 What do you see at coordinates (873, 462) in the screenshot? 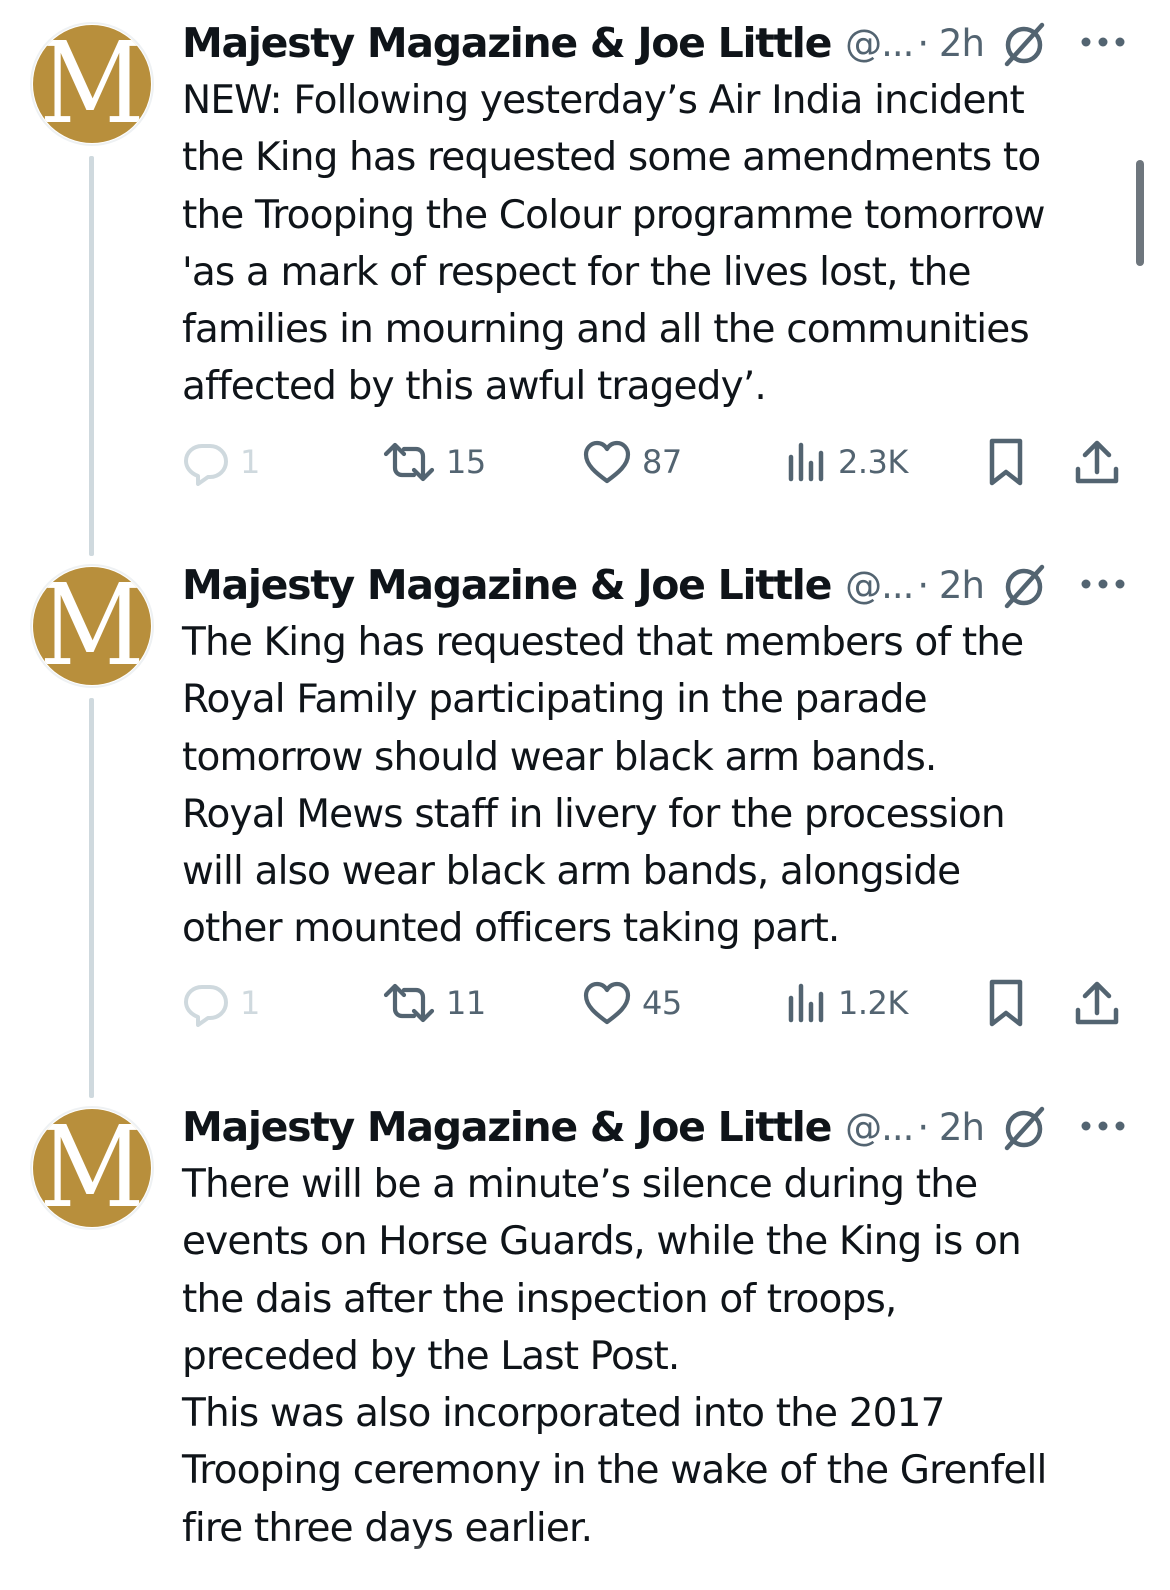
I see `views-count: 2.3K` at bounding box center [873, 462].